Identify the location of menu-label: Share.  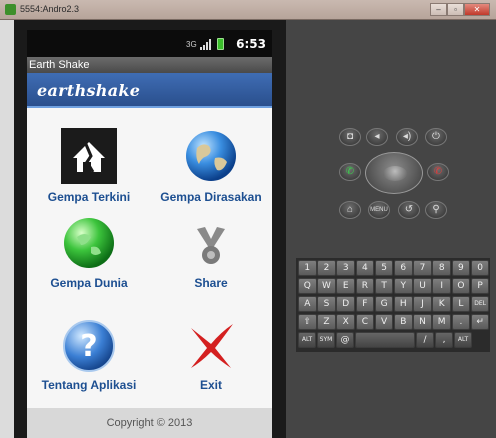
(211, 283).